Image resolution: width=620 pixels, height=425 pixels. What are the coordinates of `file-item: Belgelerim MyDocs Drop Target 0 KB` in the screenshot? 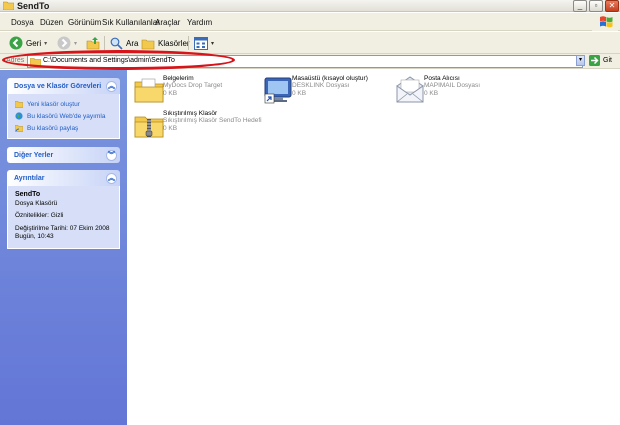 It's located at (204, 90).